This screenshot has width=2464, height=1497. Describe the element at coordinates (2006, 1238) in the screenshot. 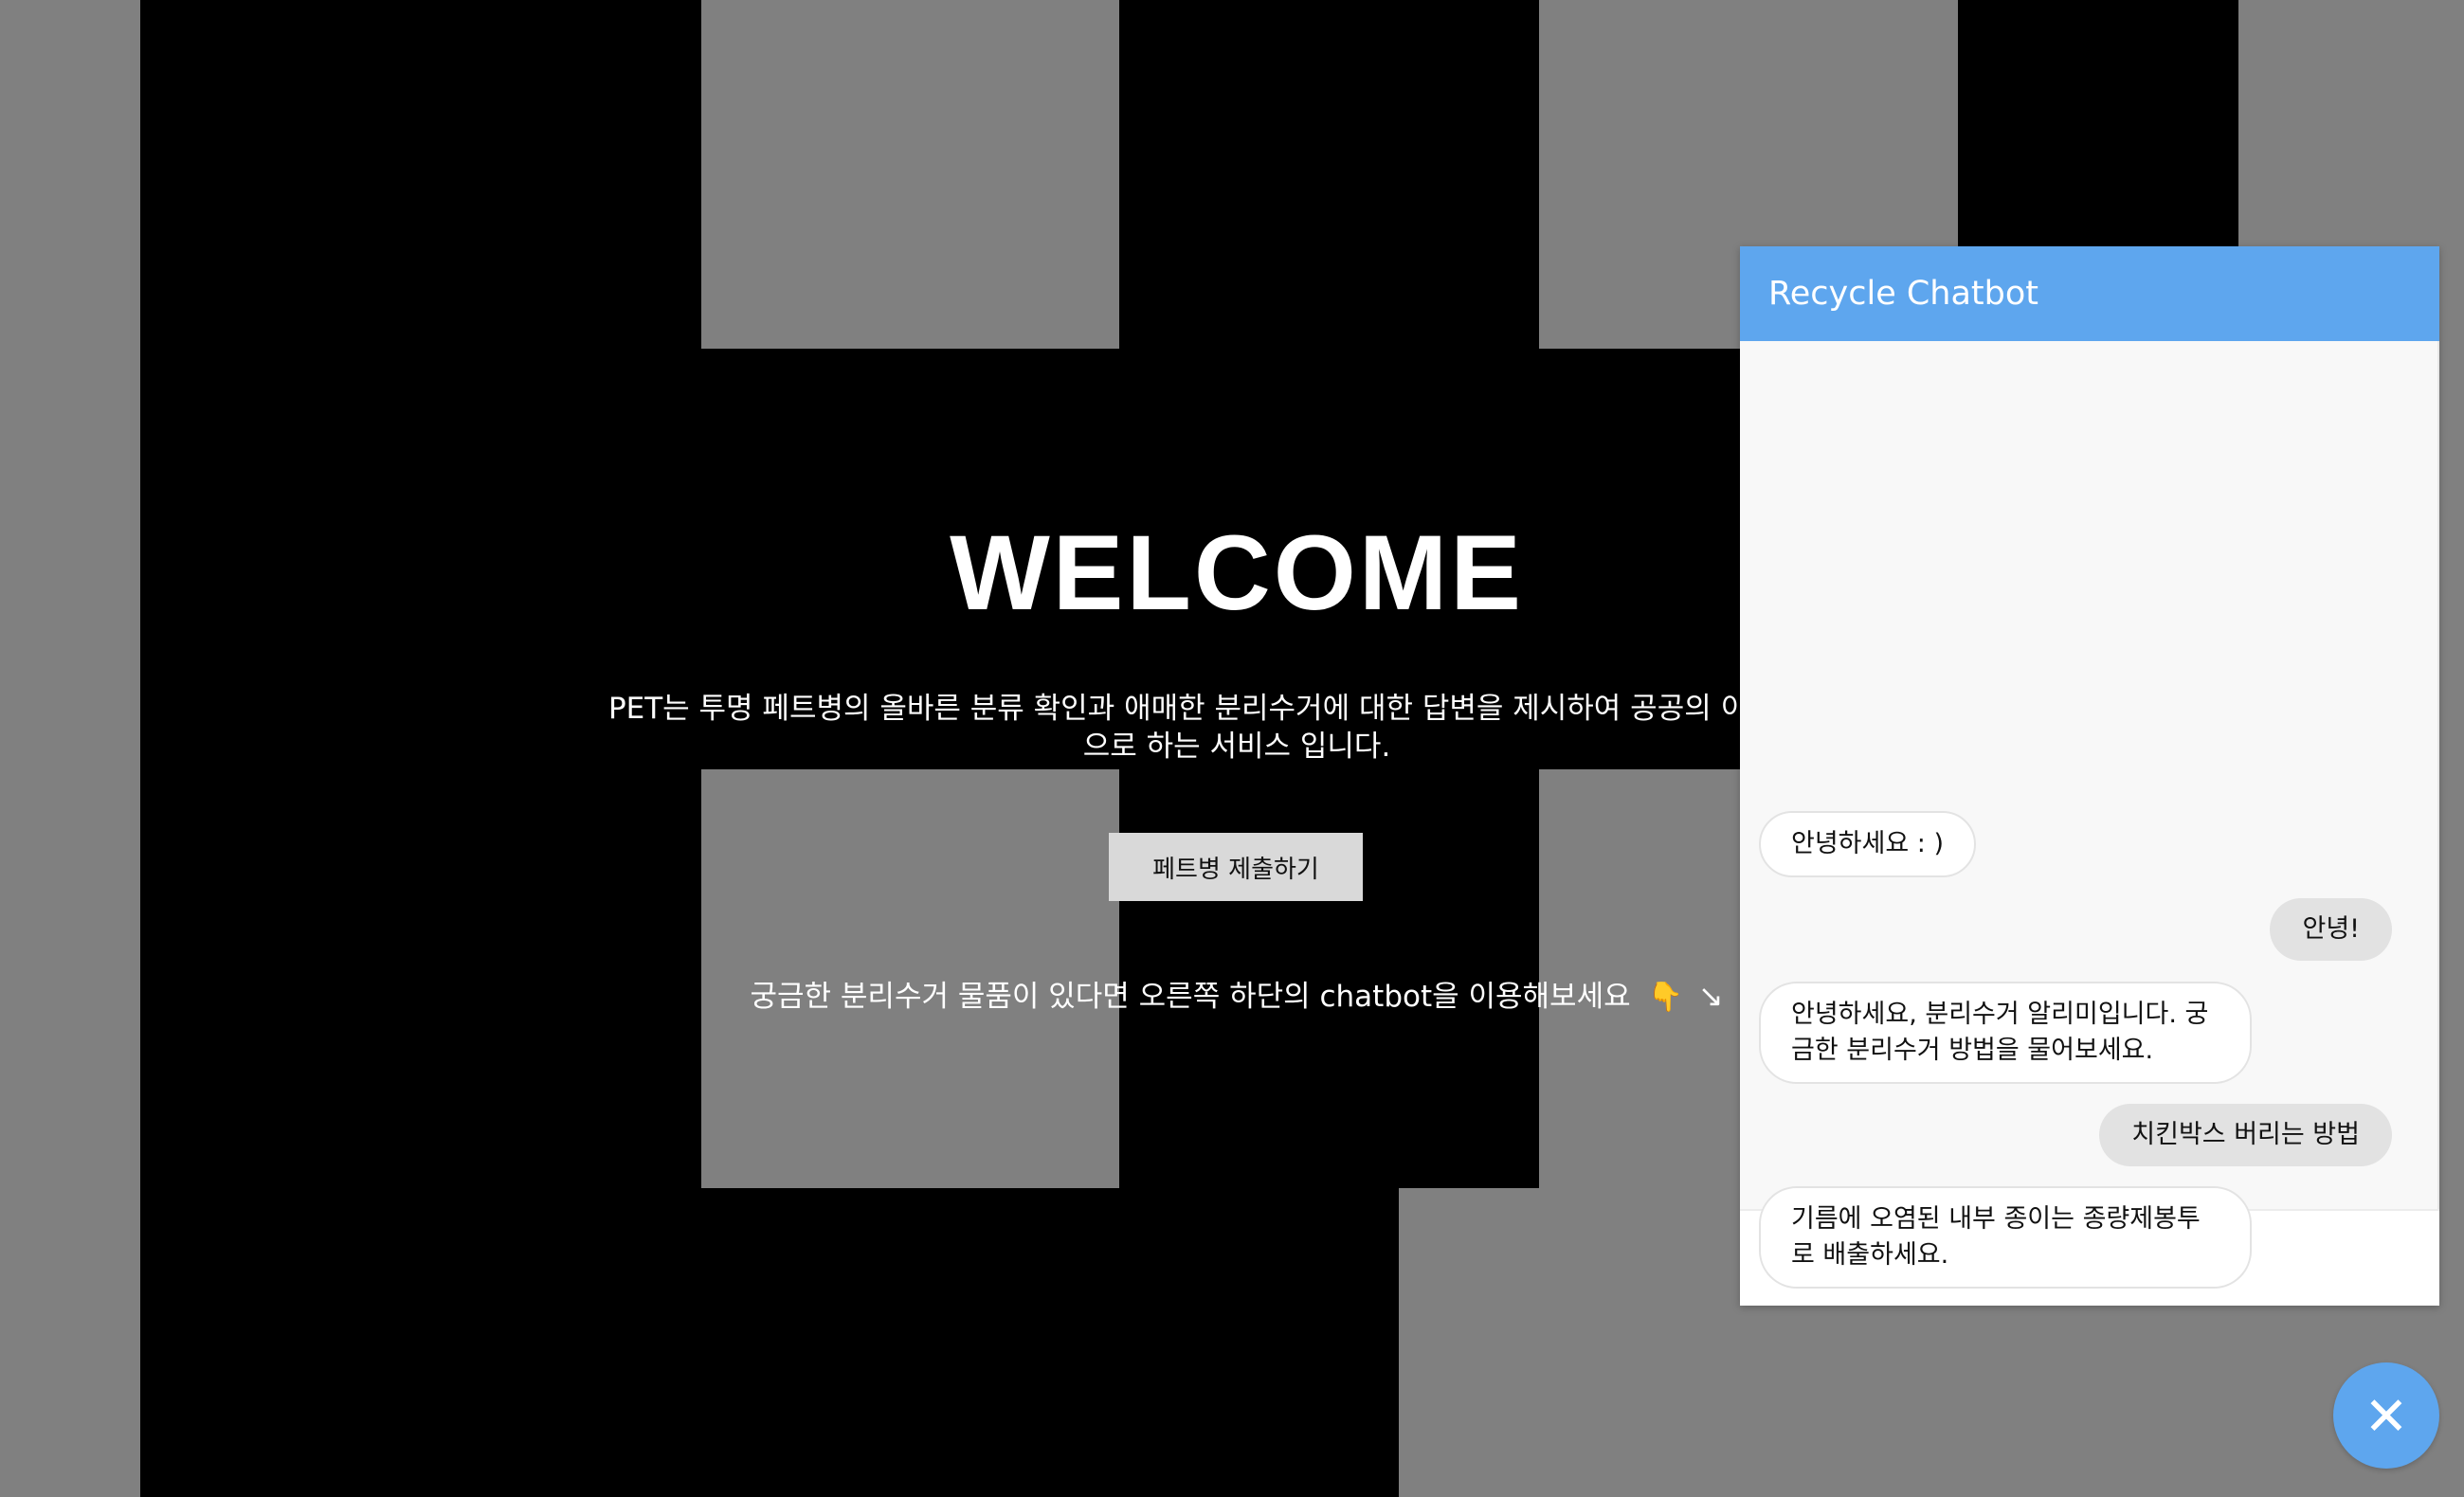

I see `bot-message: 기름에 오염된 내부 종이는 종량제봉투로 배출하세요.` at that location.